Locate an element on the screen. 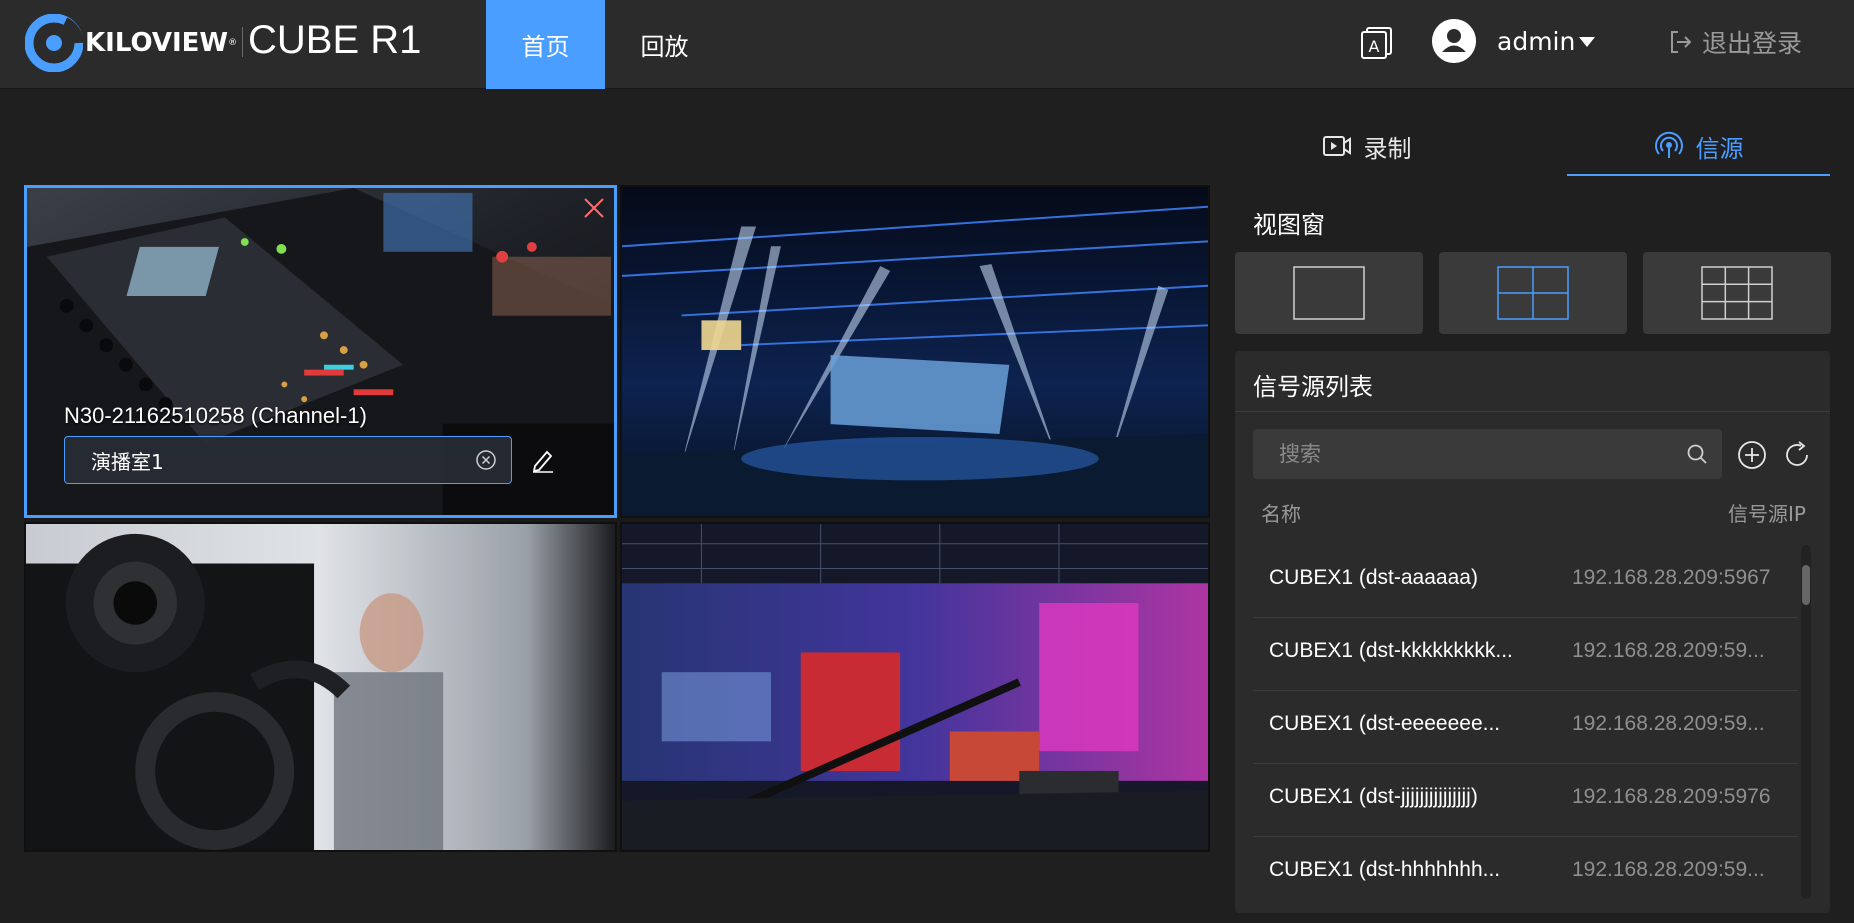 The height and width of the screenshot is (923, 1854). signal-source-list-title: 信号源列表 is located at coordinates (1313, 387).